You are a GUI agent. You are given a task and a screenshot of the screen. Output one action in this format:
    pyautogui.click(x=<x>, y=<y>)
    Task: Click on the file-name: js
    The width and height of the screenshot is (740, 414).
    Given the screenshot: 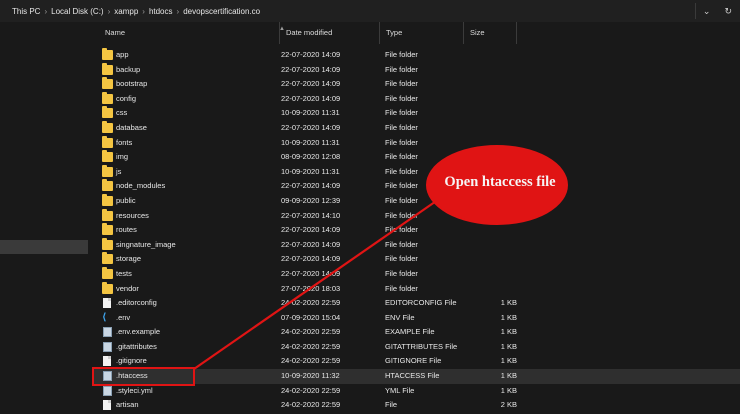 What is the action you would take?
    pyautogui.click(x=119, y=171)
    